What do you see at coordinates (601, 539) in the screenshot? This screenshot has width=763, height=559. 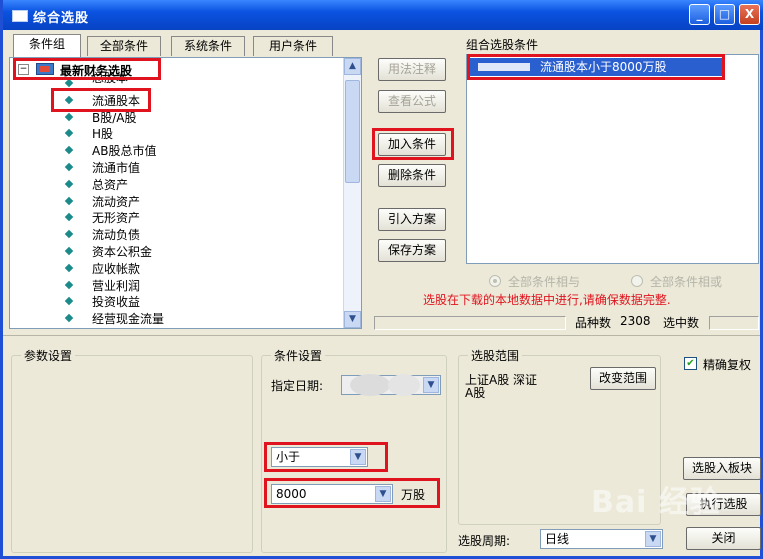 I see `period-combo: 日线 ▼` at bounding box center [601, 539].